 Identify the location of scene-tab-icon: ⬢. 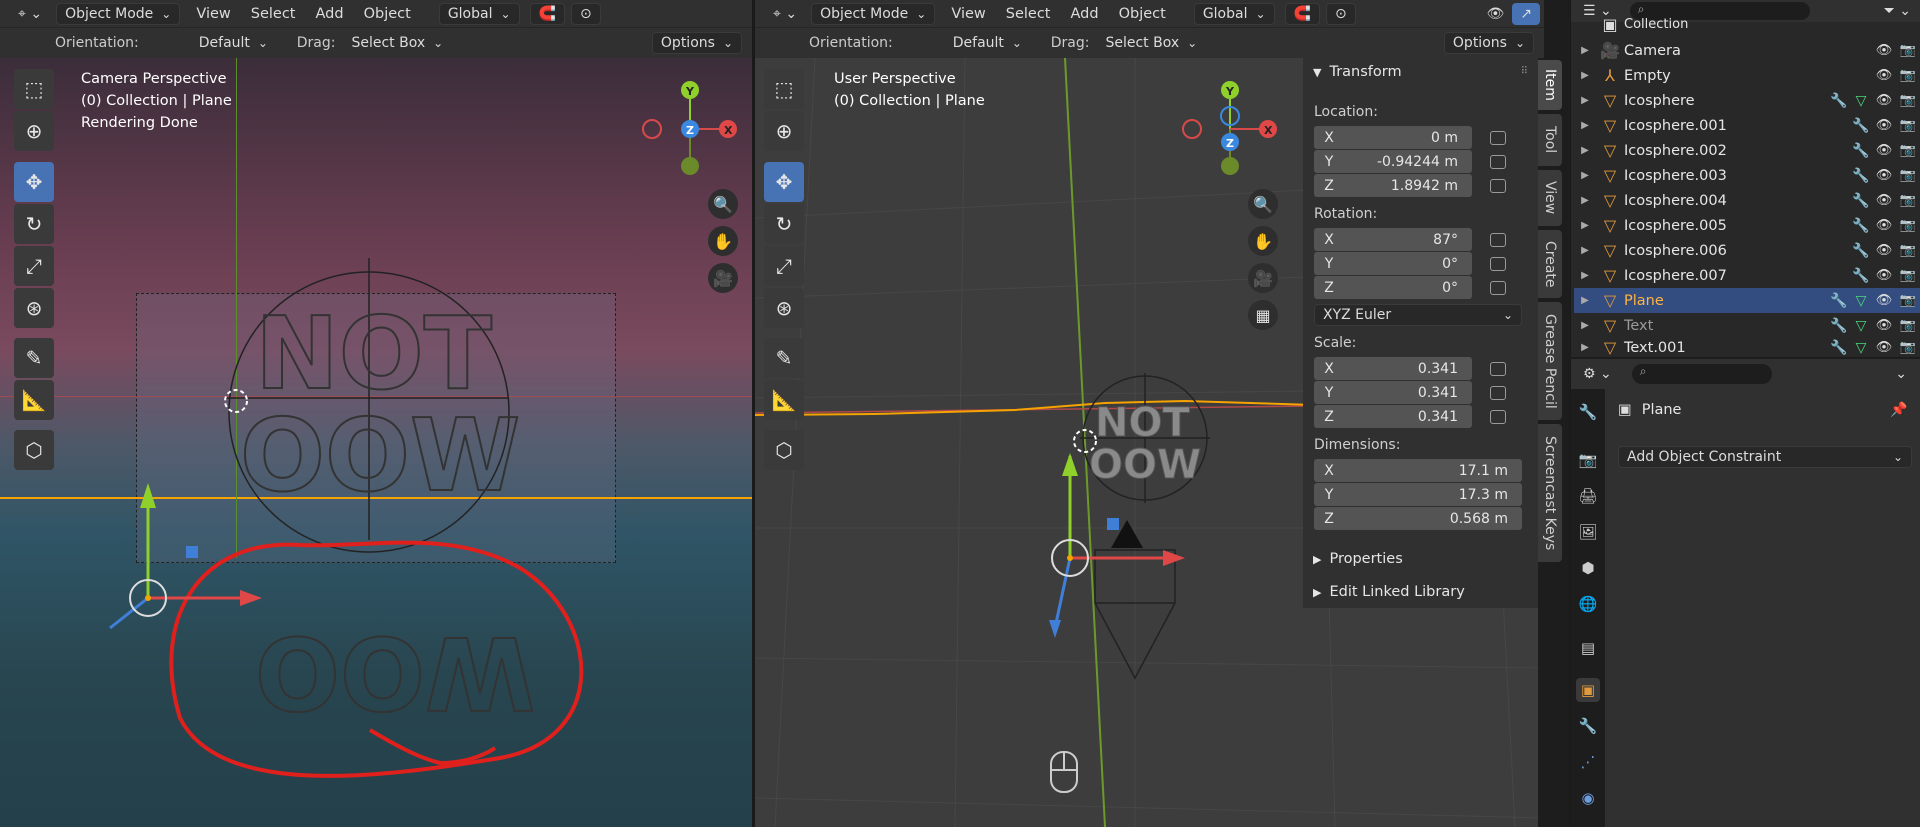
(1588, 568).